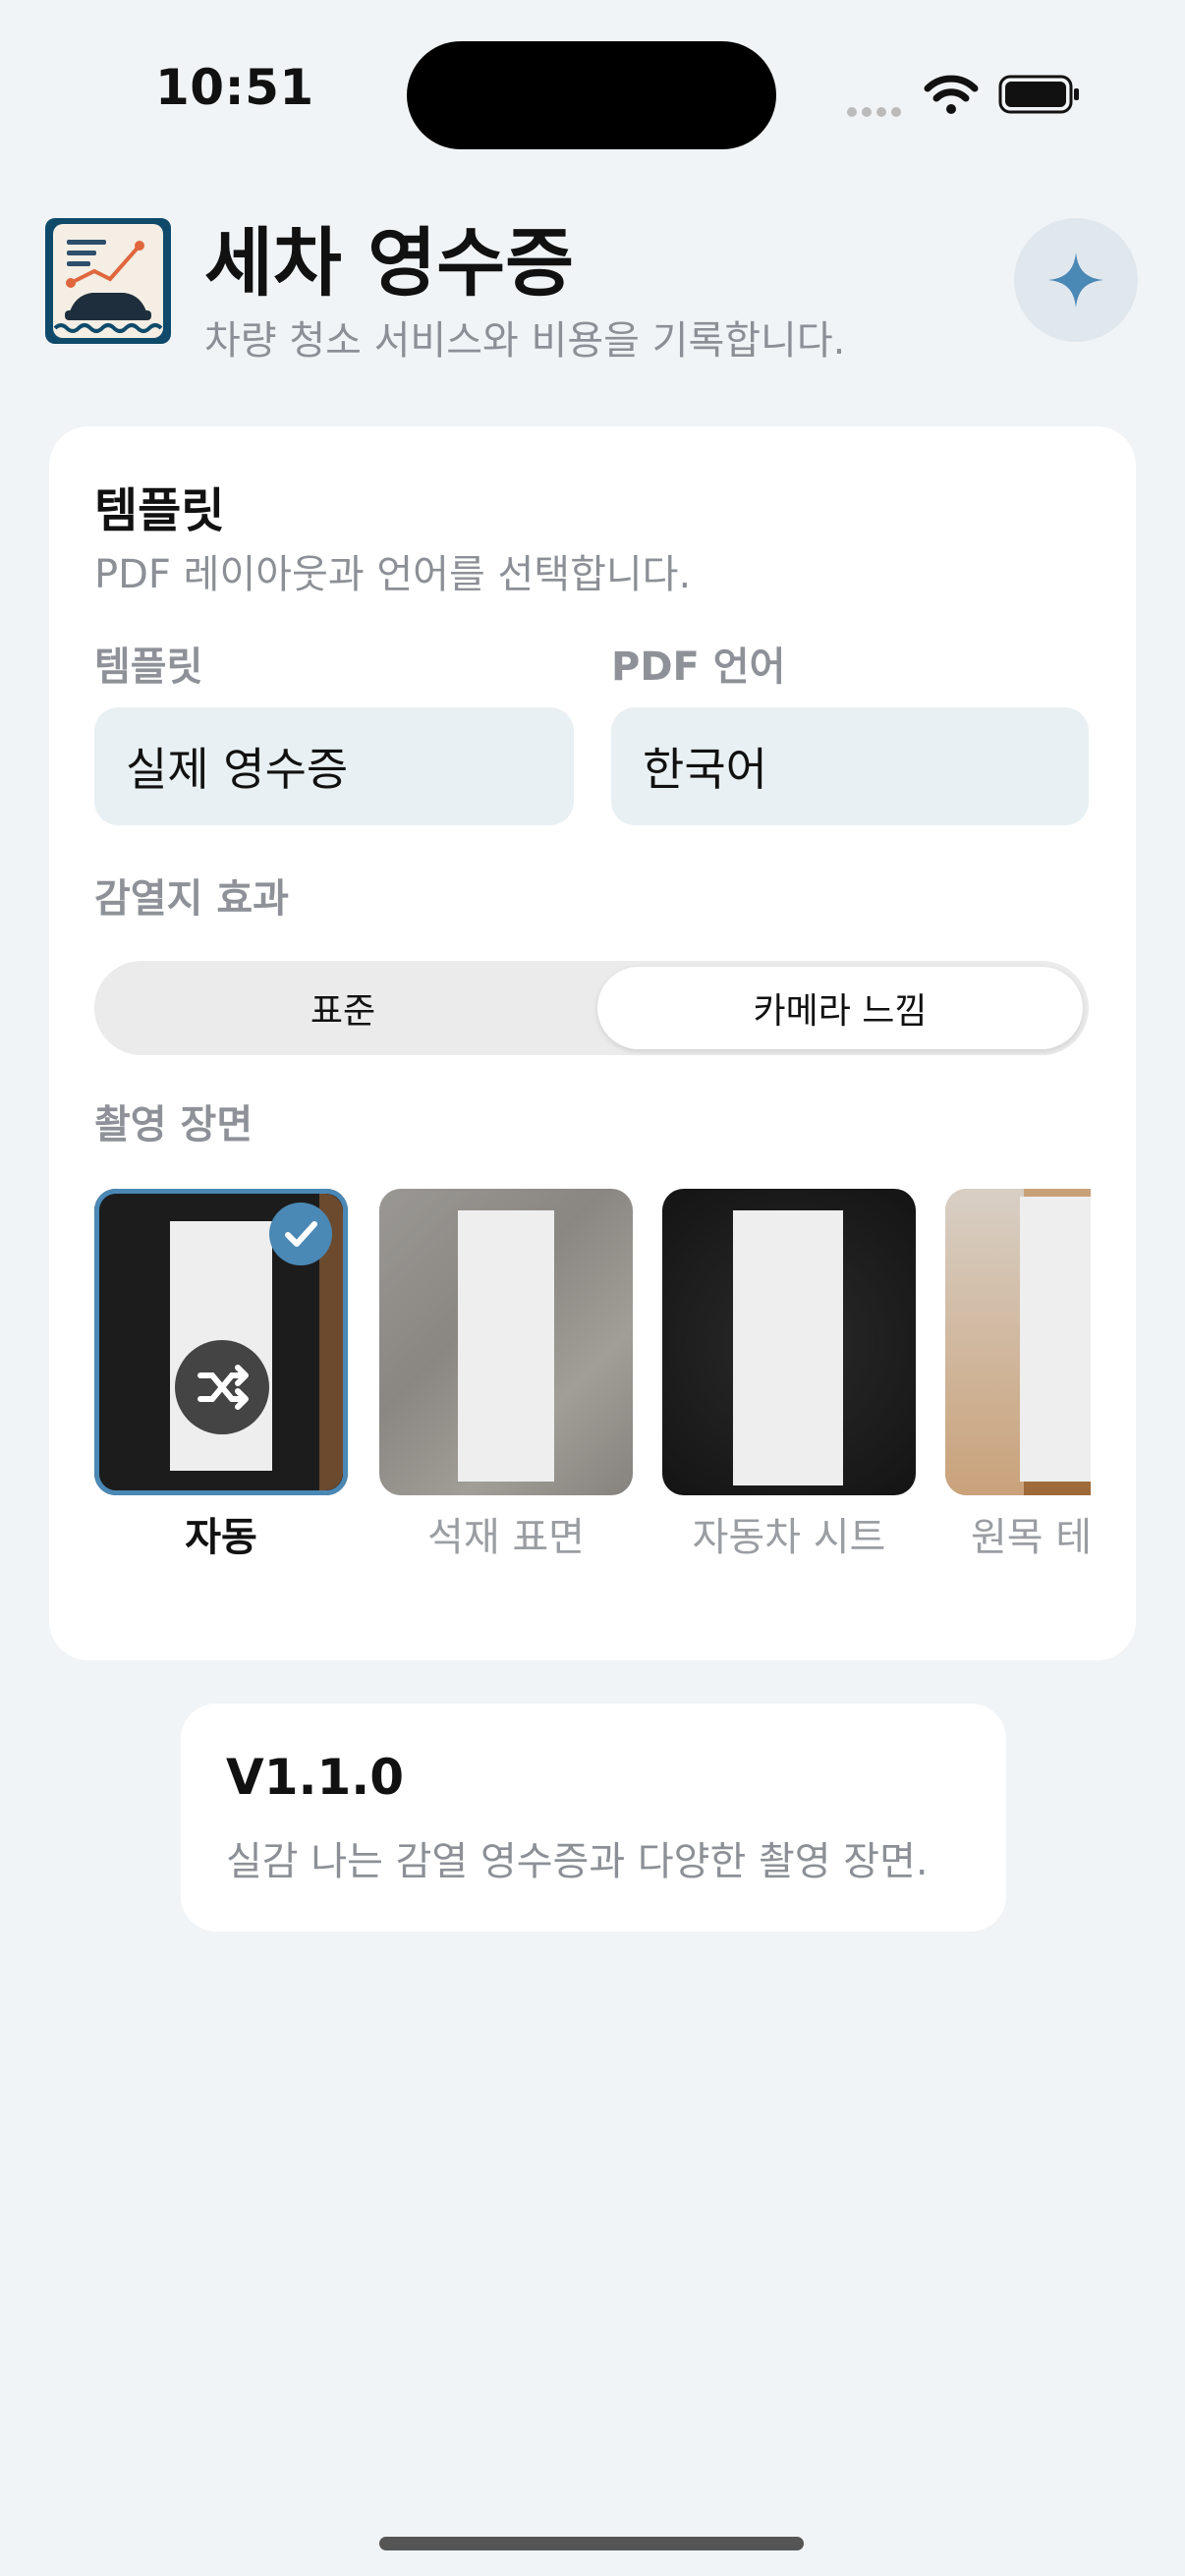 The image size is (1185, 2576). What do you see at coordinates (343, 1008) in the screenshot?
I see `thermal-option-standard: 표준` at bounding box center [343, 1008].